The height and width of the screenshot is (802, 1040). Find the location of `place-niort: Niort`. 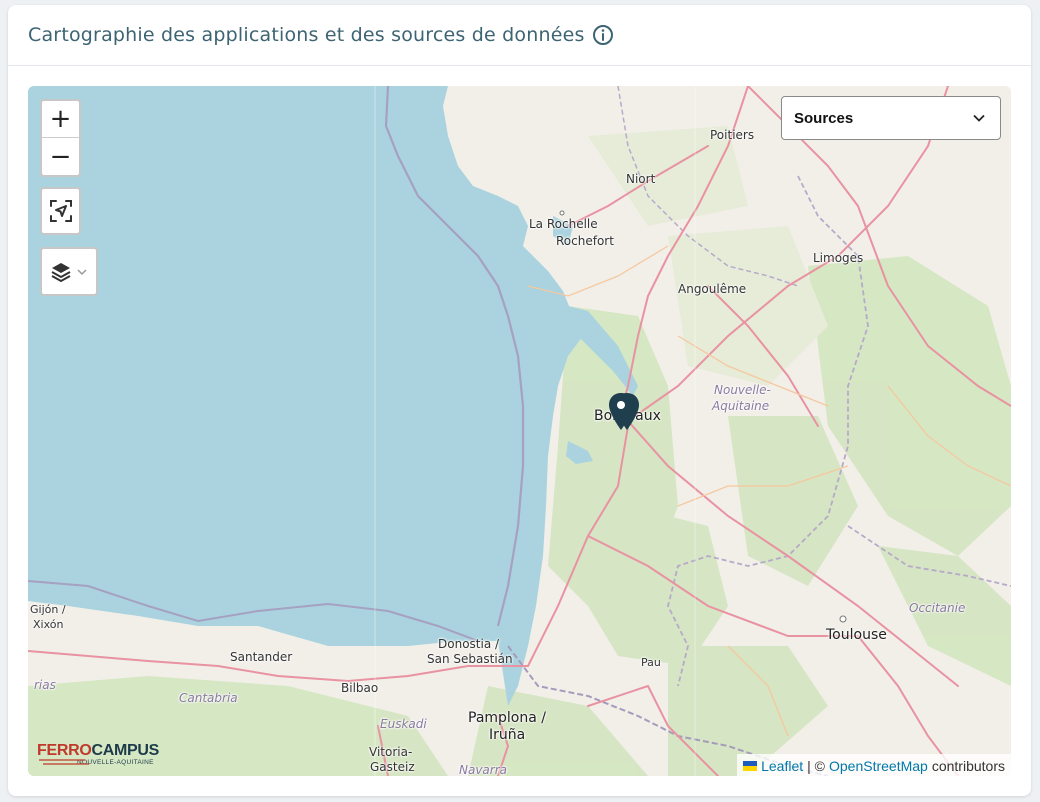

place-niort: Niort is located at coordinates (641, 179).